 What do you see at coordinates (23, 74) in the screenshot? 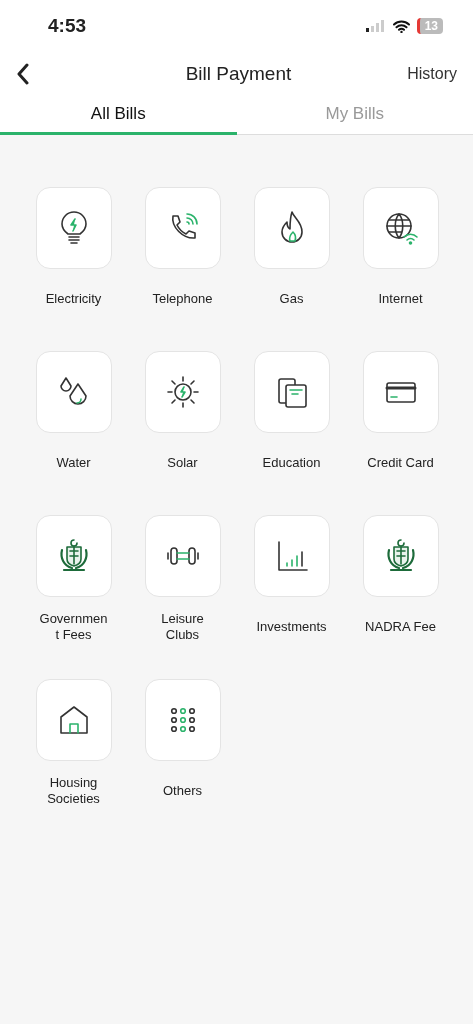
I see `back-icon` at bounding box center [23, 74].